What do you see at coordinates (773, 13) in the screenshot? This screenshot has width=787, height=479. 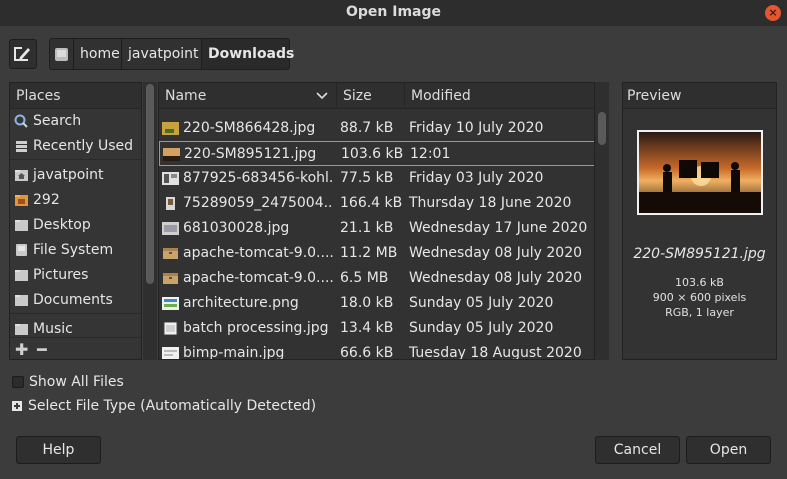 I see `close-icon: ×` at bounding box center [773, 13].